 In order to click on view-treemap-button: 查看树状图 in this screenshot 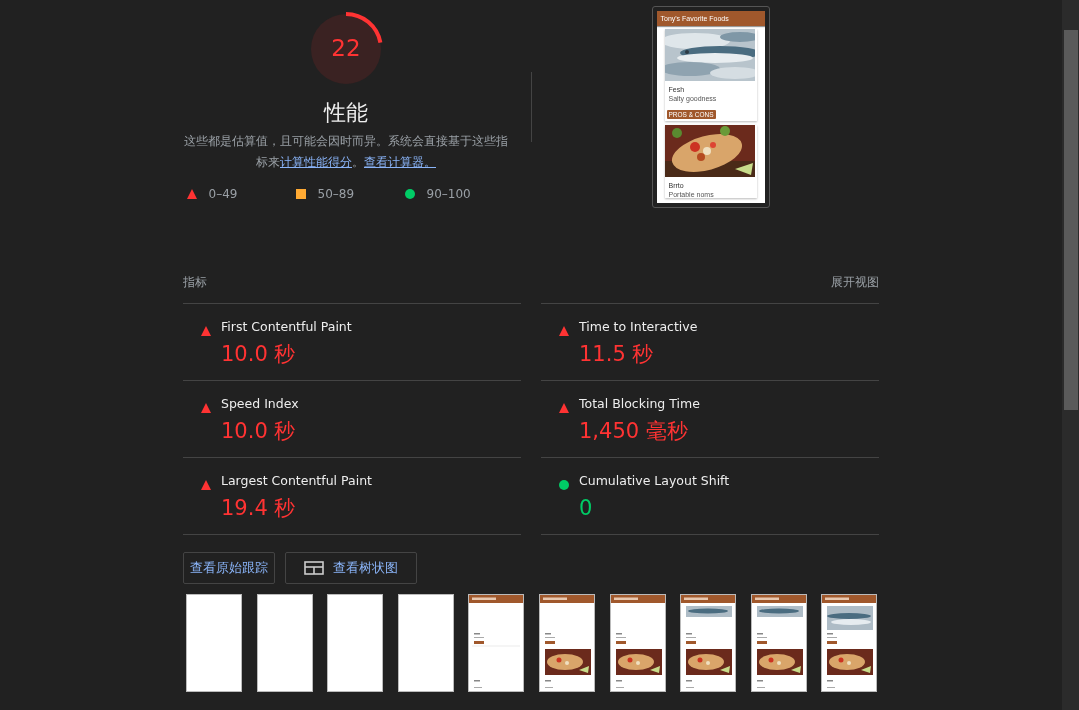, I will do `click(351, 568)`.